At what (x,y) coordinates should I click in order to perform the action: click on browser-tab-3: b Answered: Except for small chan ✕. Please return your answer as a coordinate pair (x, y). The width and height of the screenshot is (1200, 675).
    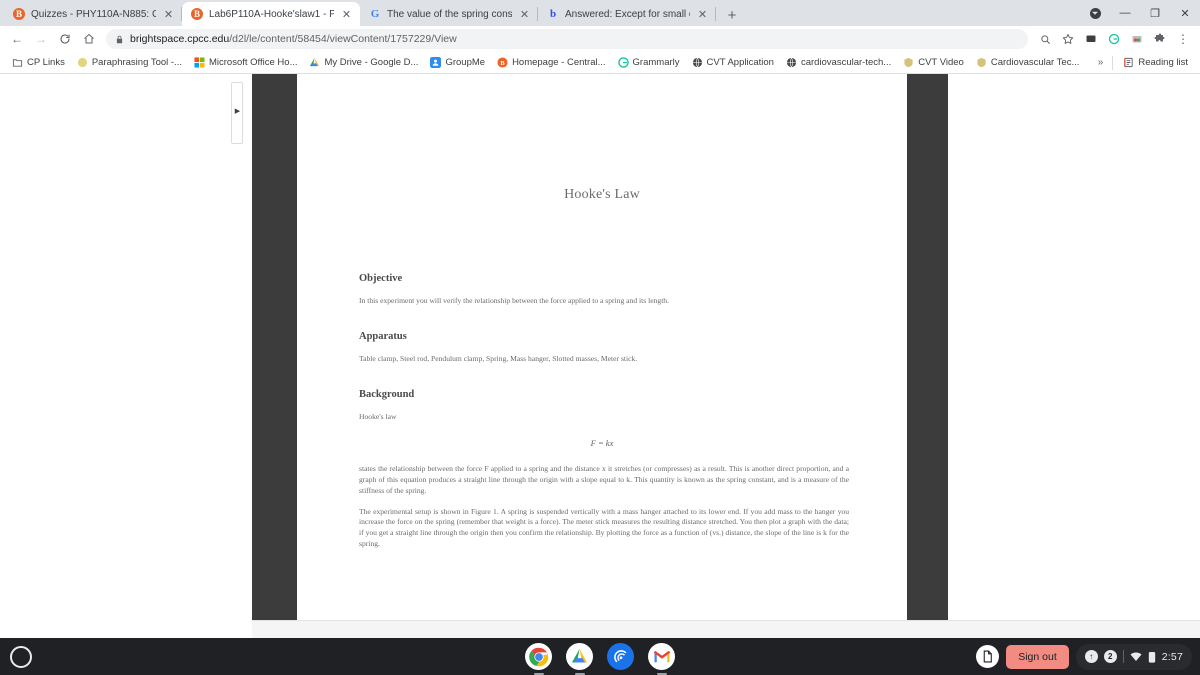
    Looking at the image, I should click on (627, 14).